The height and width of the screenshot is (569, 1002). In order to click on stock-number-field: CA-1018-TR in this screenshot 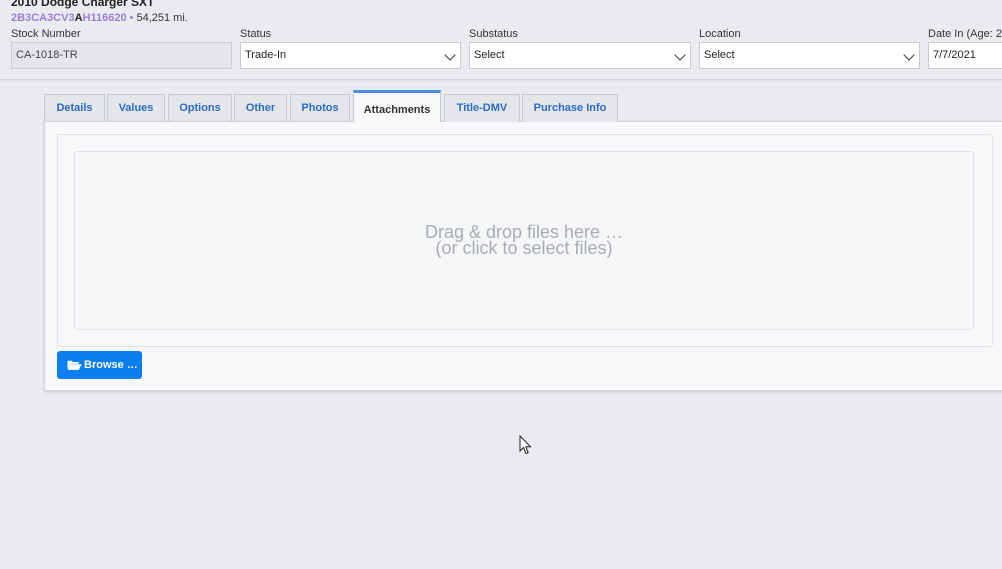, I will do `click(121, 55)`.